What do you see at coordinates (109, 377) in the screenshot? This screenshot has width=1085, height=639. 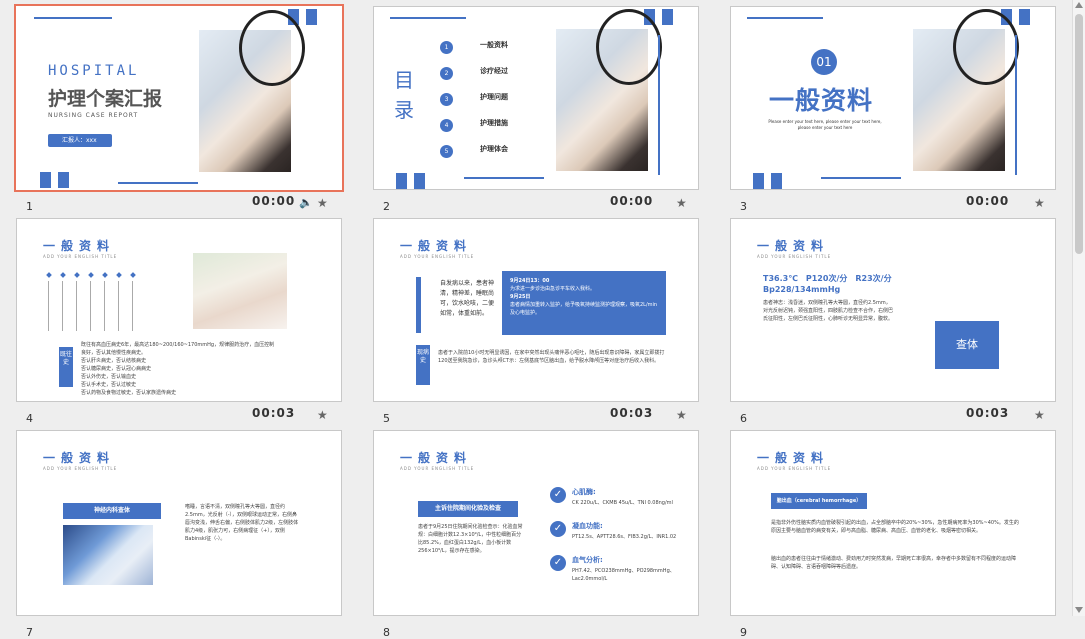 I see `list-item: 否认外伤史，否认输血史` at bounding box center [109, 377].